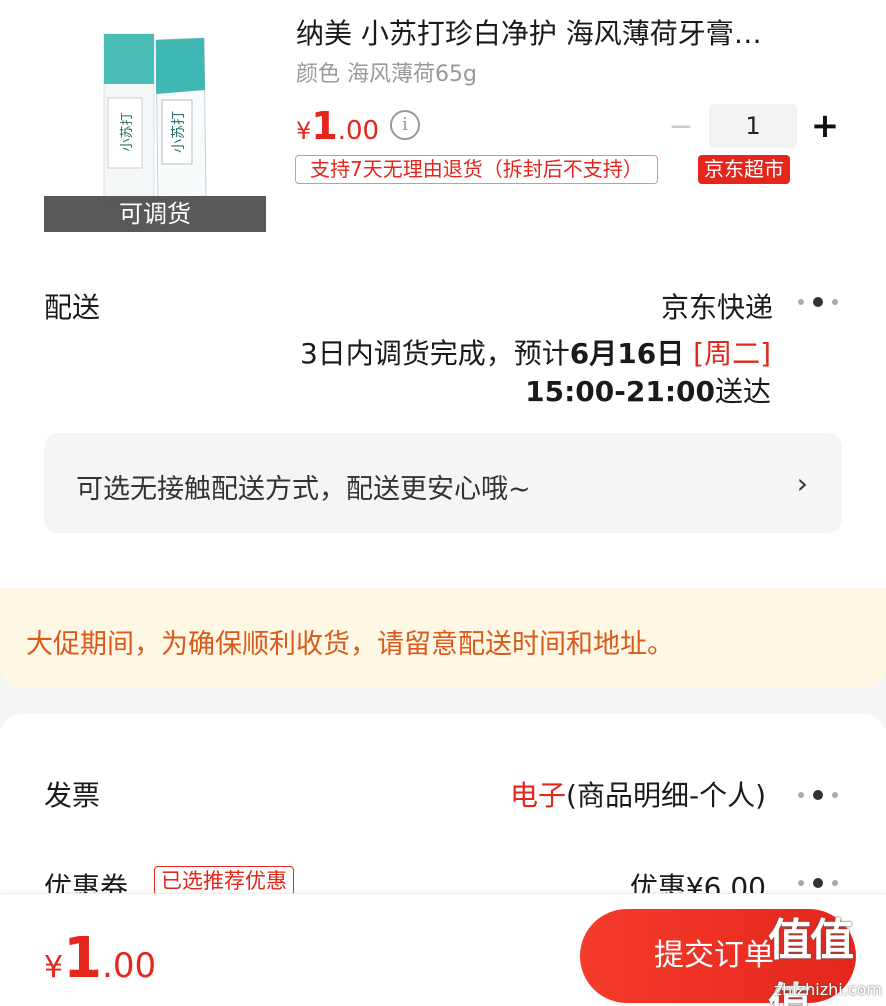  What do you see at coordinates (129, 966) in the screenshot?
I see `total-decimal: .00` at bounding box center [129, 966].